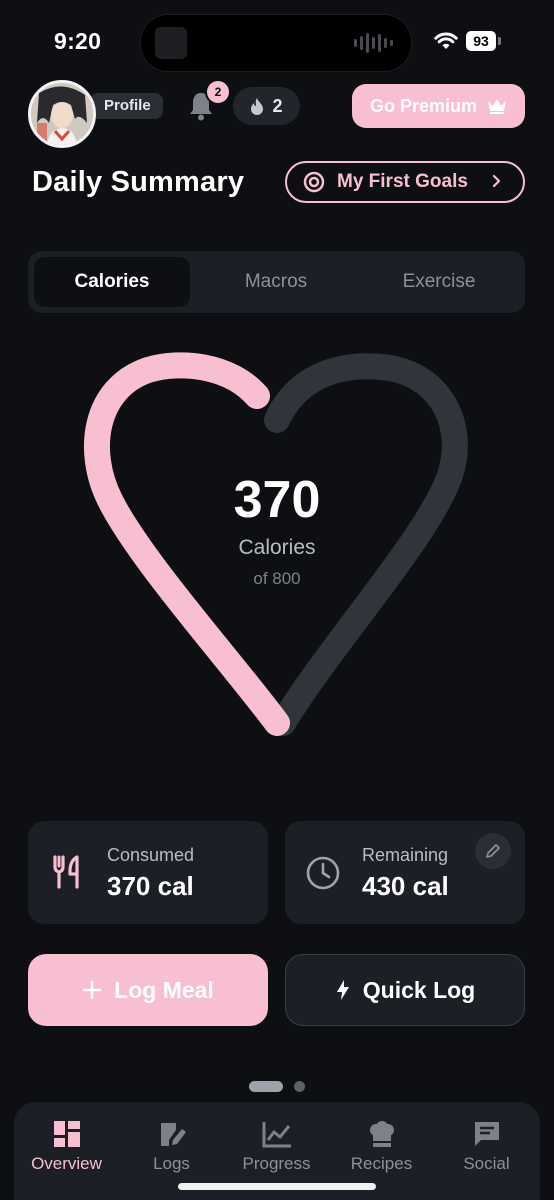  What do you see at coordinates (151, 855) in the screenshot?
I see `consumed-label: Consumed` at bounding box center [151, 855].